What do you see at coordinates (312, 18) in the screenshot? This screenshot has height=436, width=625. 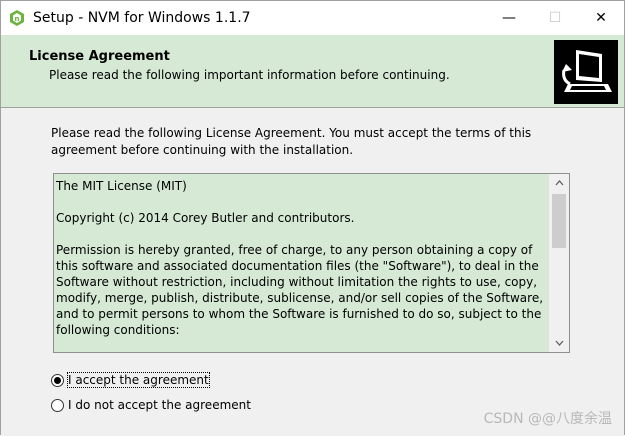 I see `title-bar: n Setup - NVM for Windows 1.1.7 — ☐ ✕` at bounding box center [312, 18].